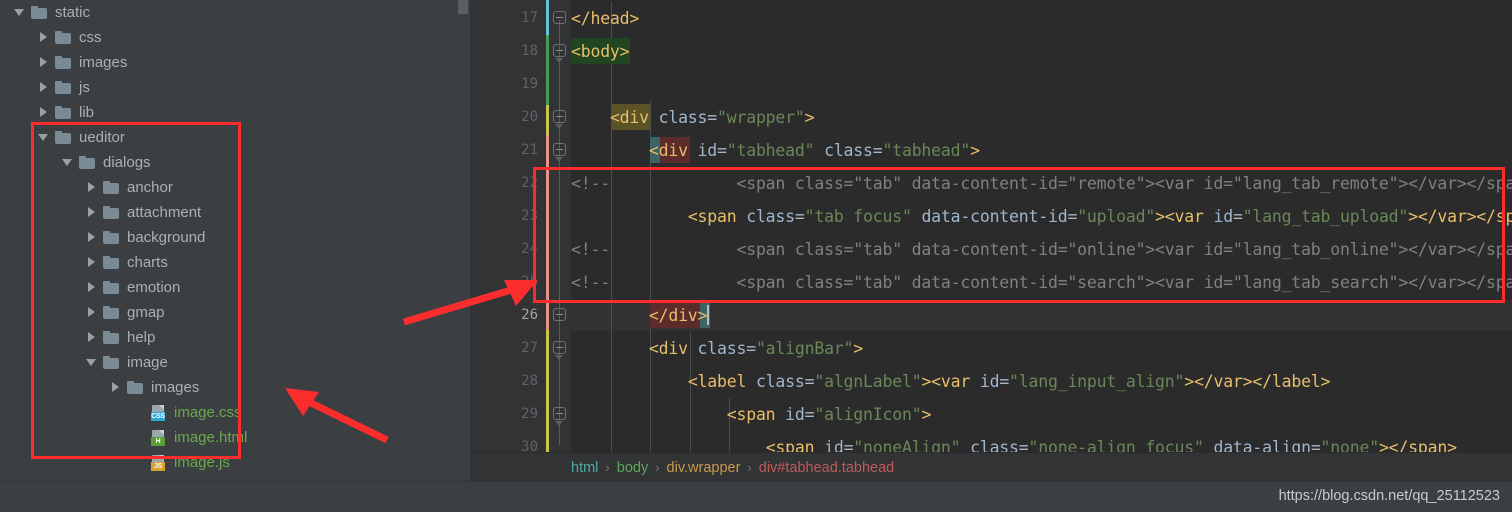  What do you see at coordinates (632, 468) in the screenshot?
I see `breadcrumb-item: body` at bounding box center [632, 468].